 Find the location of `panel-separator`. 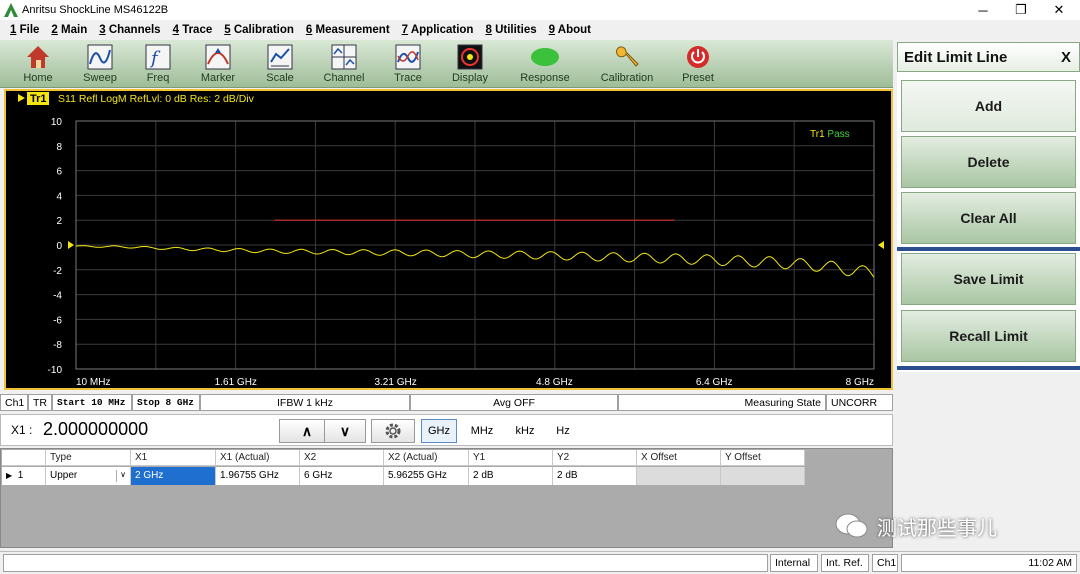

panel-separator is located at coordinates (988, 249).